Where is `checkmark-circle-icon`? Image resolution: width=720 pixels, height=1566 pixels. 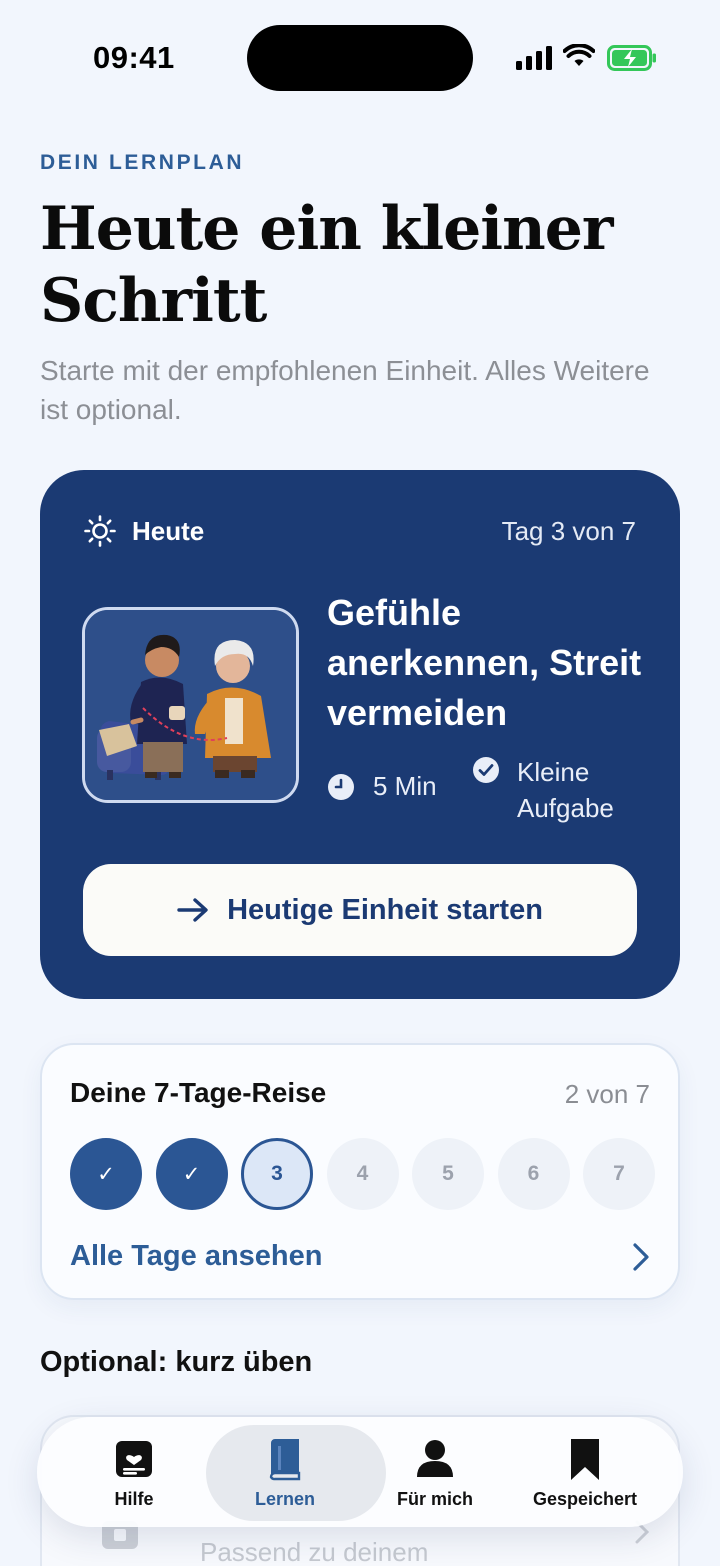 checkmark-circle-icon is located at coordinates (486, 770).